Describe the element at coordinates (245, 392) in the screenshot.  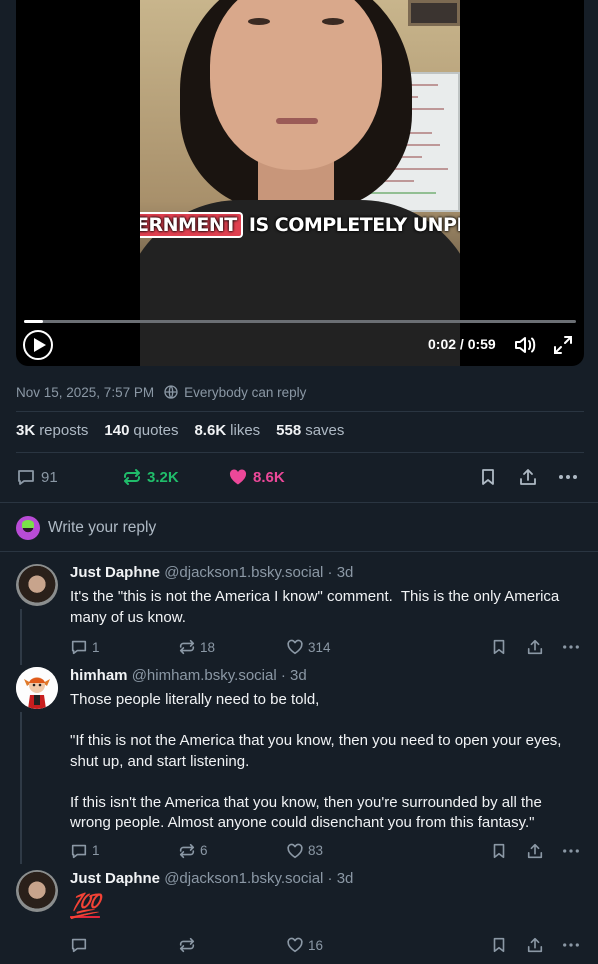
I see `reply-setting: Everybody can reply` at that location.